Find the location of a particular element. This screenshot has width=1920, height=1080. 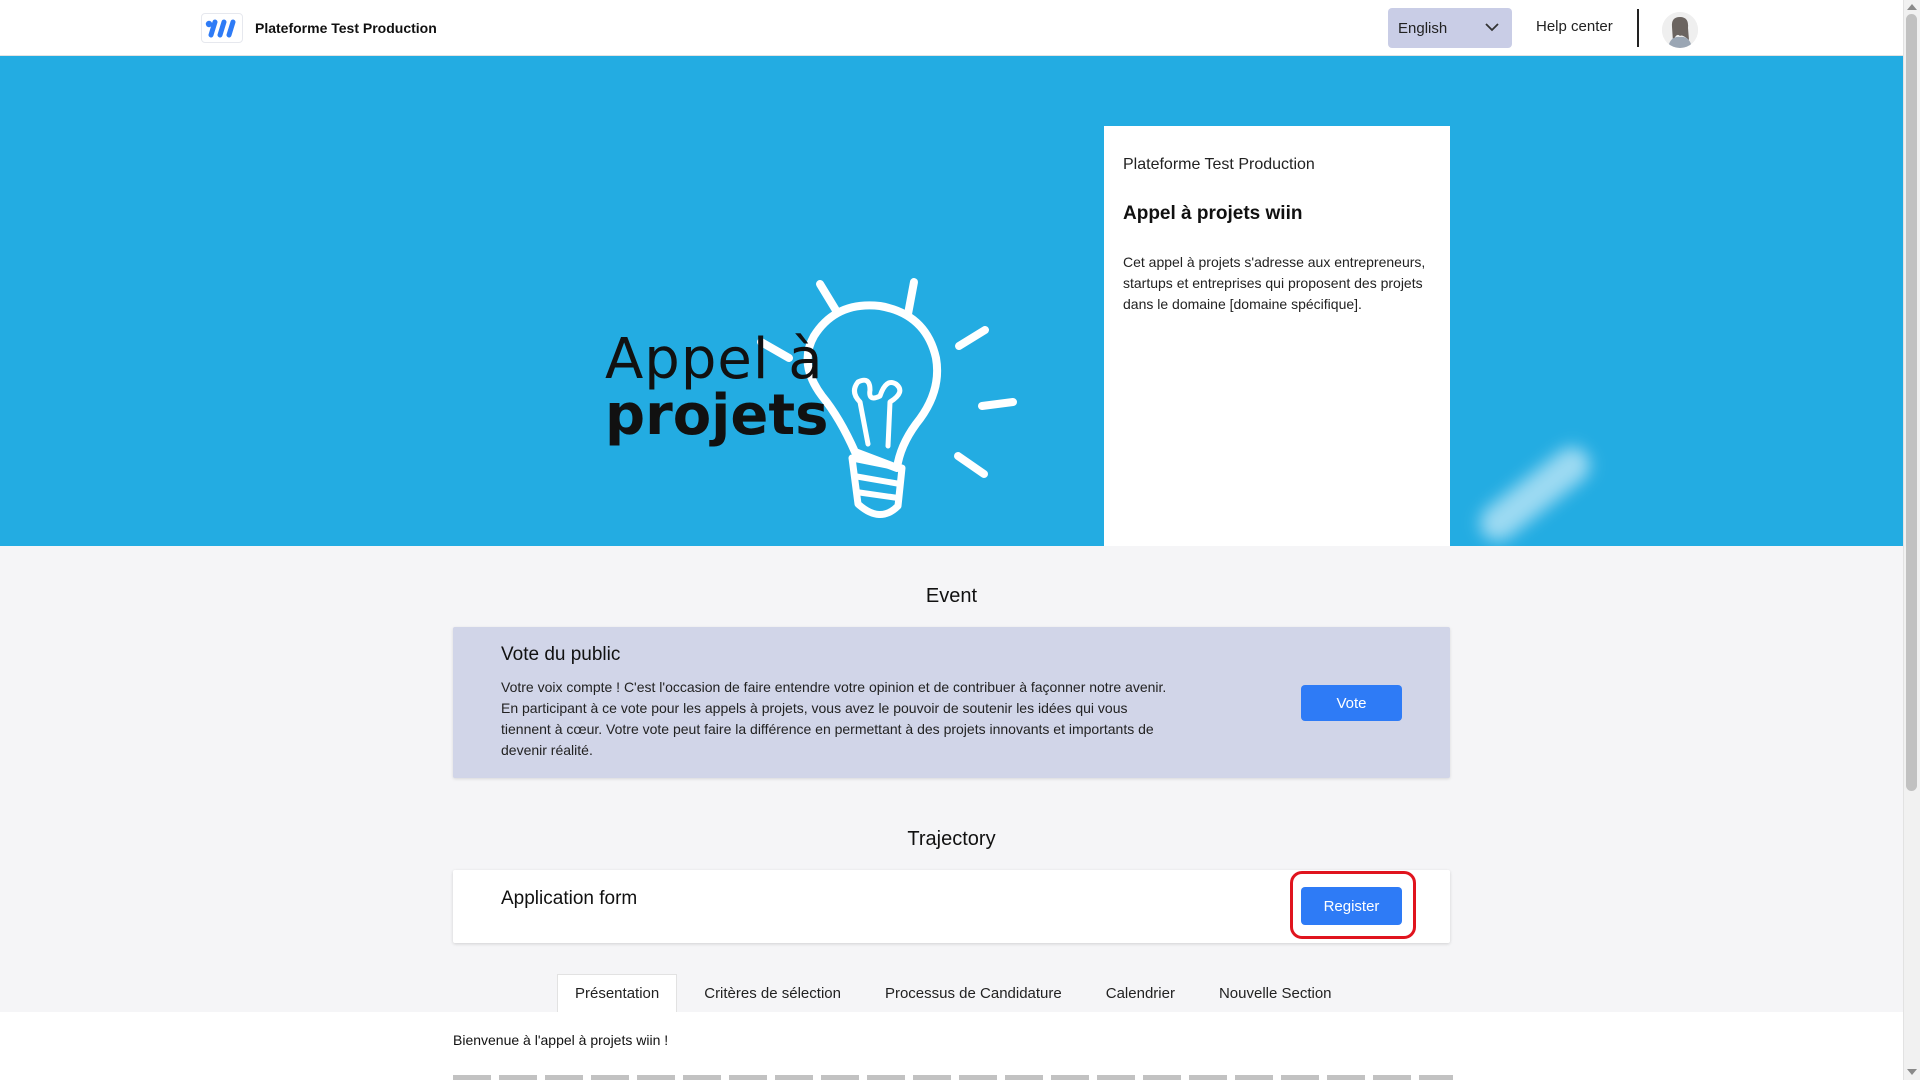

scroll-down-icon is located at coordinates (1912, 1072).